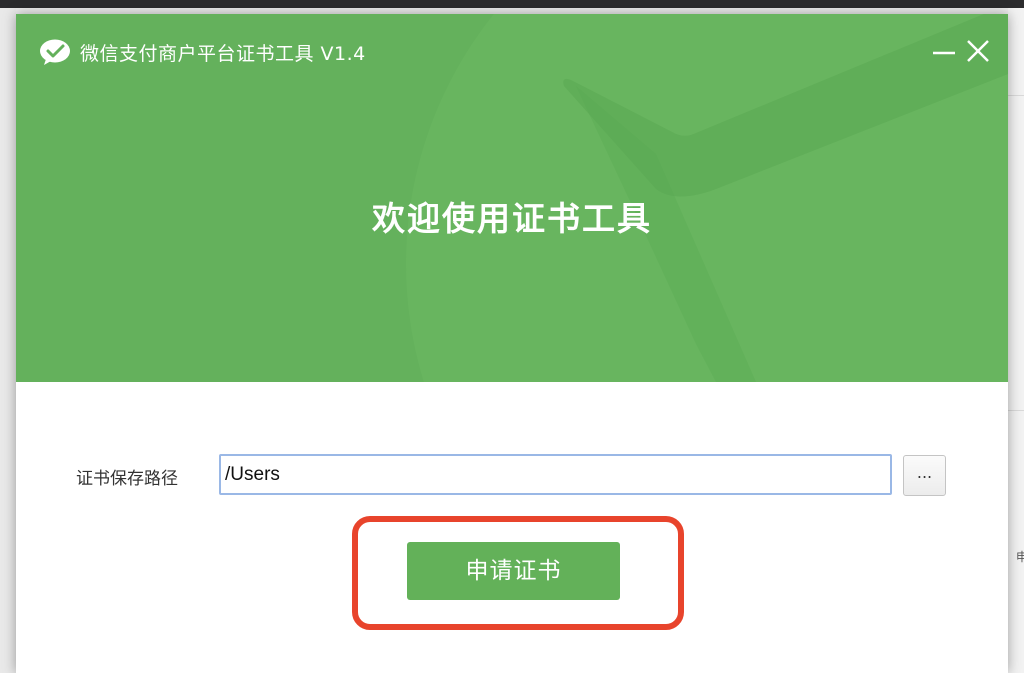  Describe the element at coordinates (55, 52) in the screenshot. I see `wechat-logo-icon` at that location.